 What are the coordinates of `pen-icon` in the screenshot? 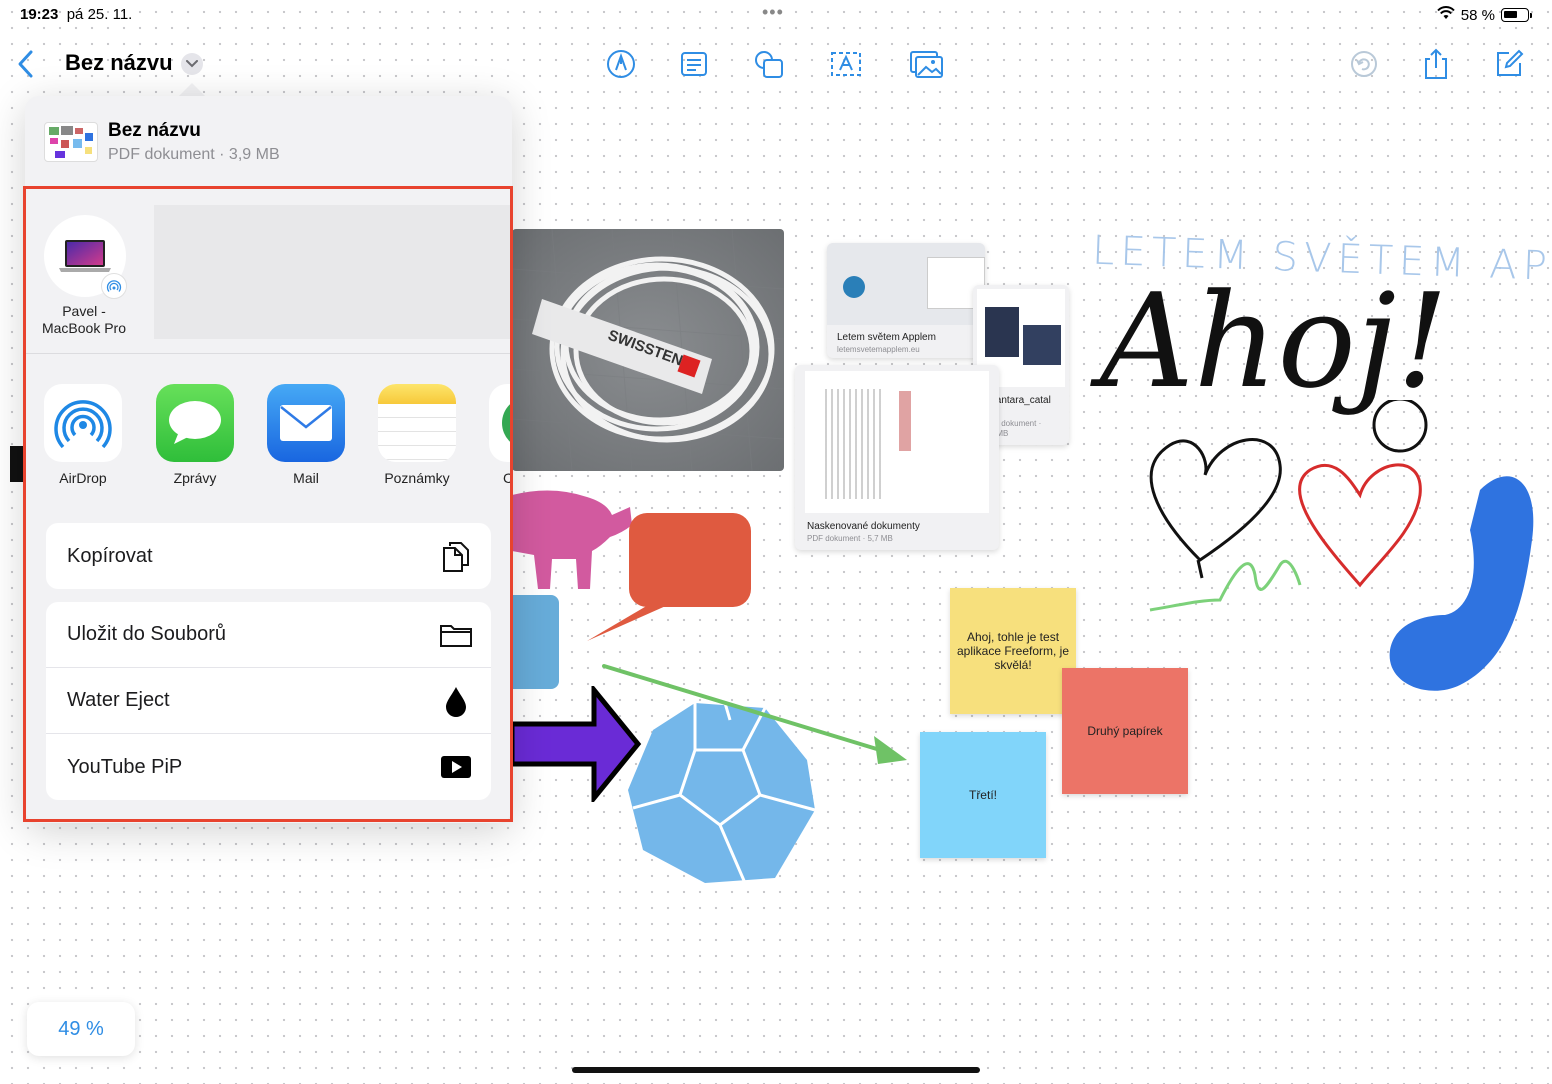 It's located at (621, 64).